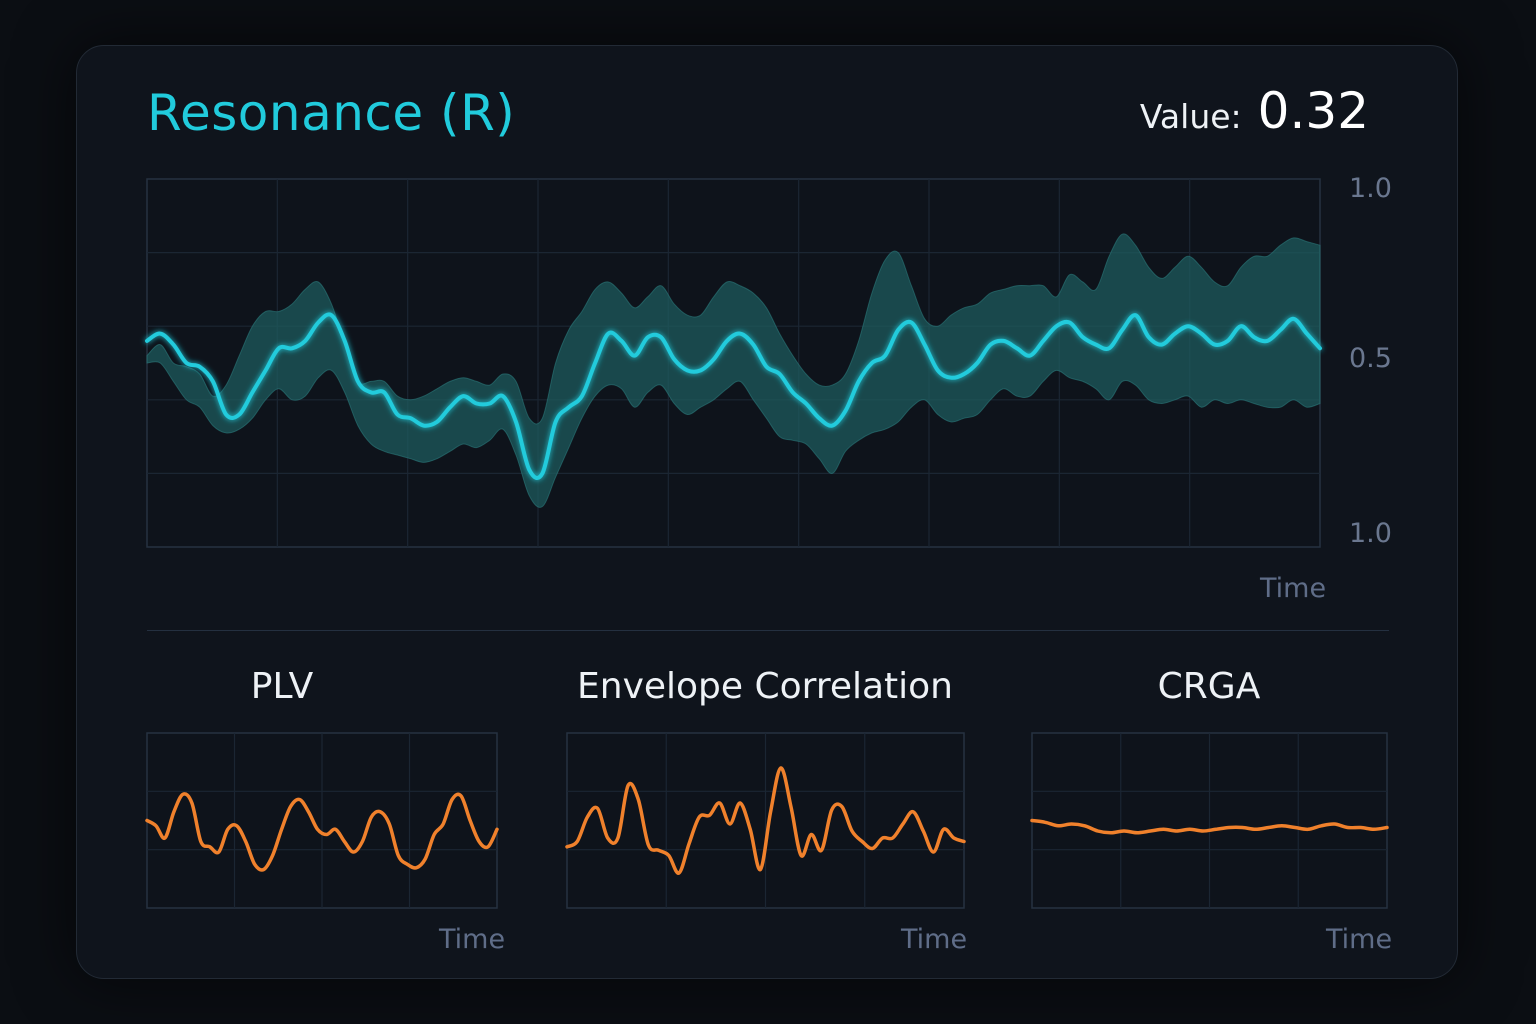 The image size is (1536, 1024). I want to click on plv-x-axis-label: Time, so click(472, 939).